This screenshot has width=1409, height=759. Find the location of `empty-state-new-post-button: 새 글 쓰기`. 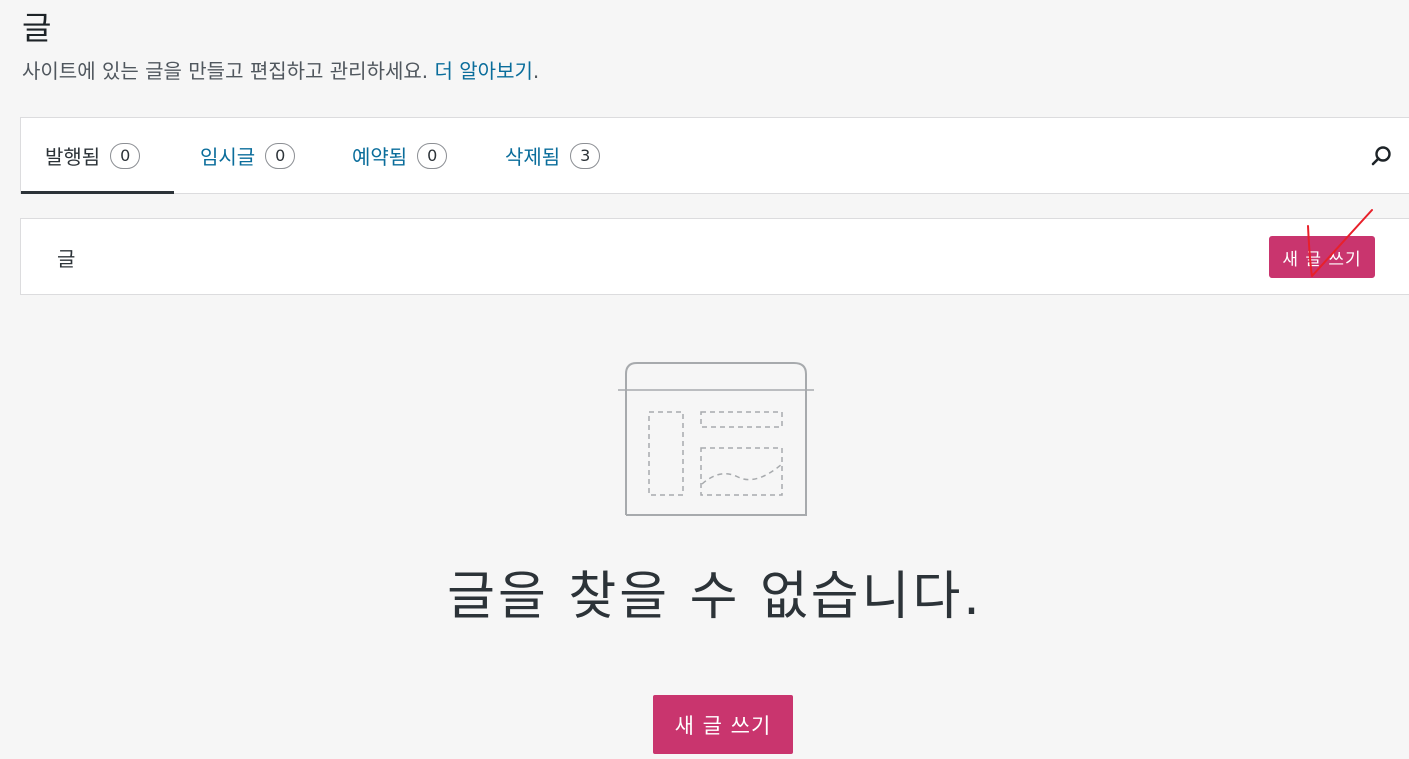

empty-state-new-post-button: 새 글 쓰기 is located at coordinates (723, 724).